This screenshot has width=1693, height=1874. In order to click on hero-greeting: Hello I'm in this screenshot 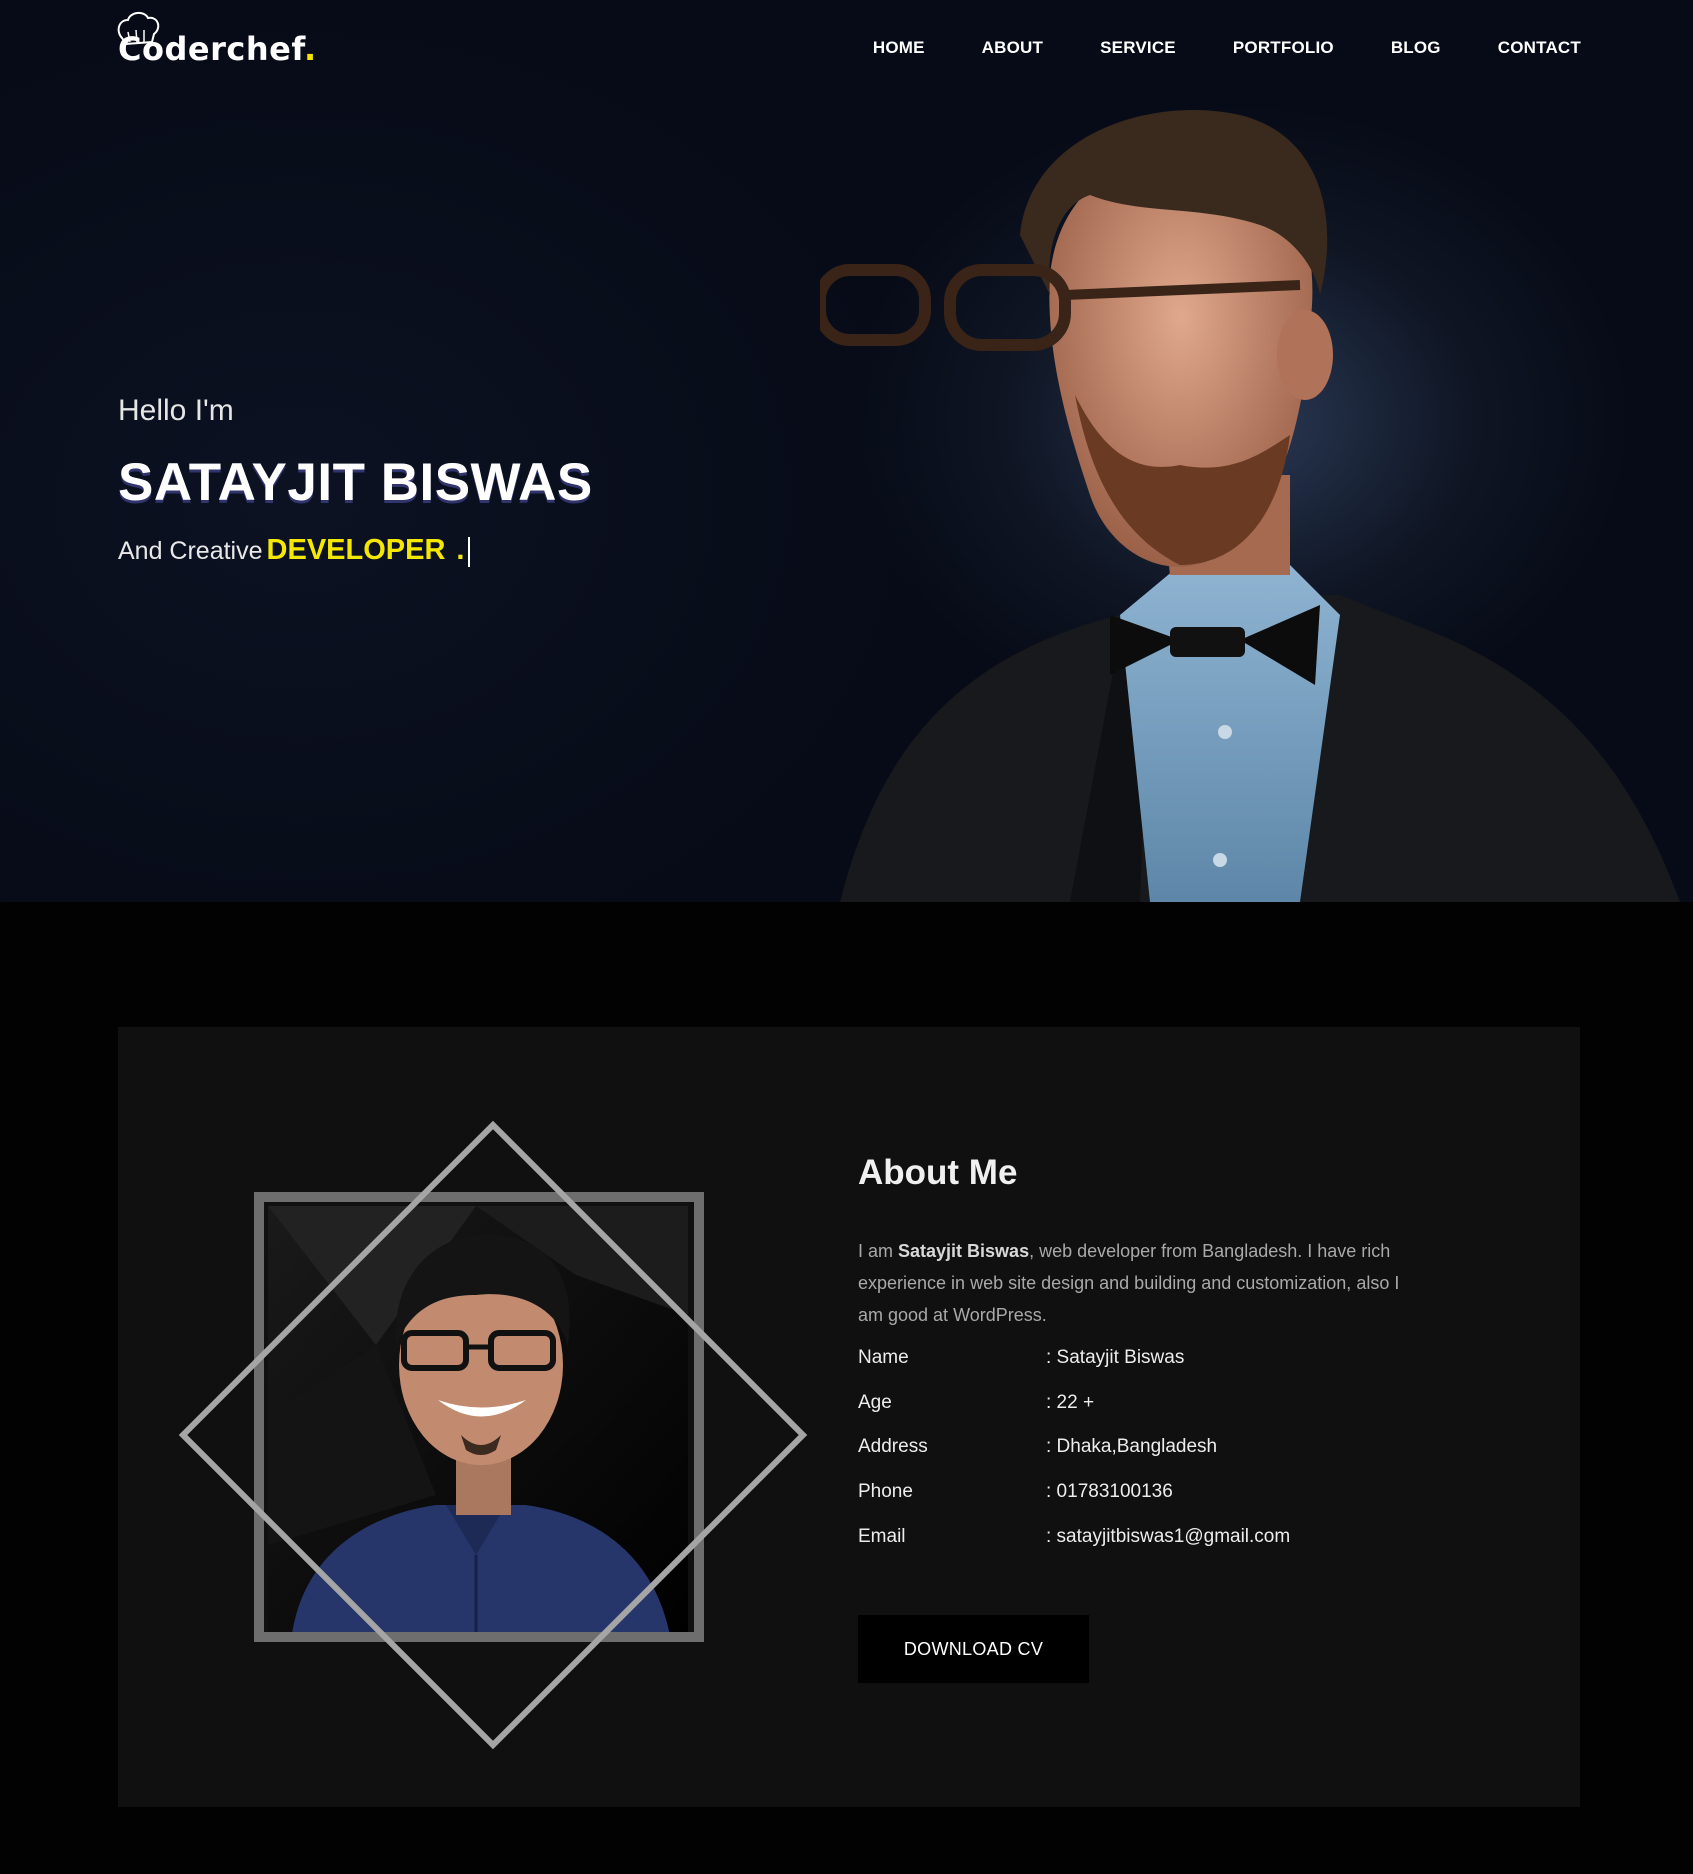, I will do `click(176, 410)`.